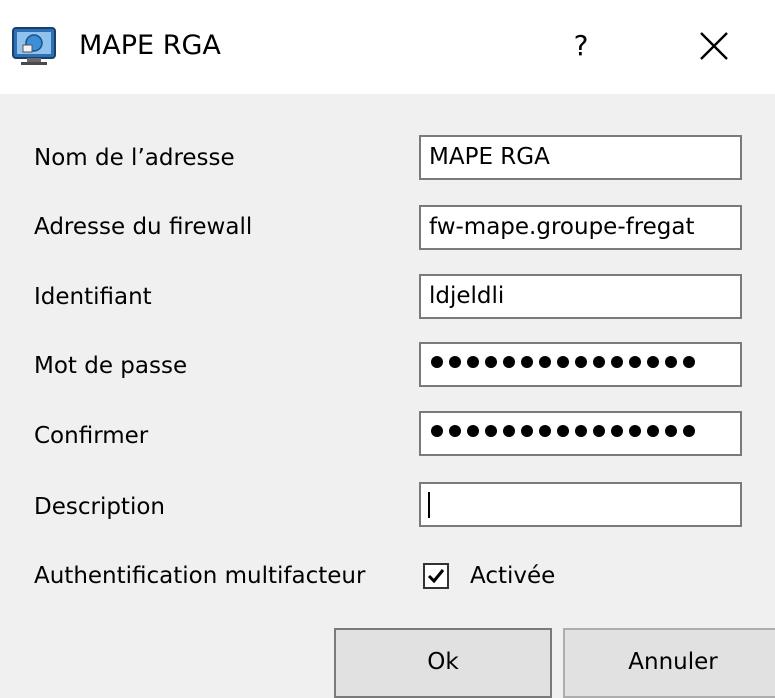 The height and width of the screenshot is (698, 775). Describe the element at coordinates (134, 158) in the screenshot. I see `name-label: Nom de l’adresse` at that location.